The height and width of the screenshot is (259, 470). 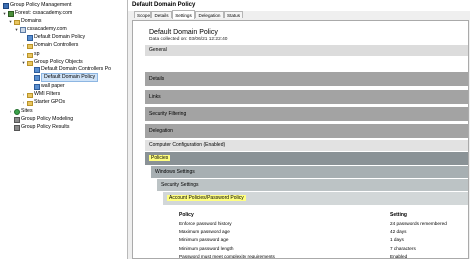 What do you see at coordinates (6, 6) in the screenshot?
I see `gpmc-icon` at bounding box center [6, 6].